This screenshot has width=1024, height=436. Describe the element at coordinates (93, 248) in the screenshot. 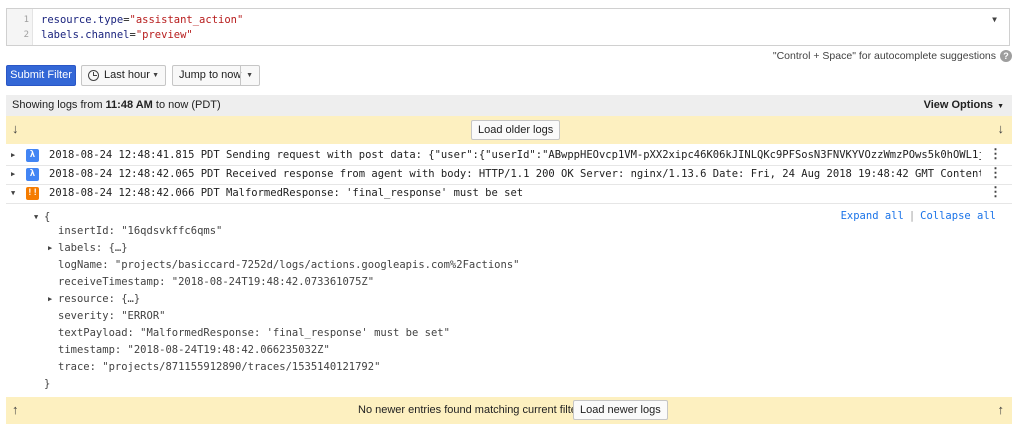

I see `payload-field: labels: {…}` at that location.